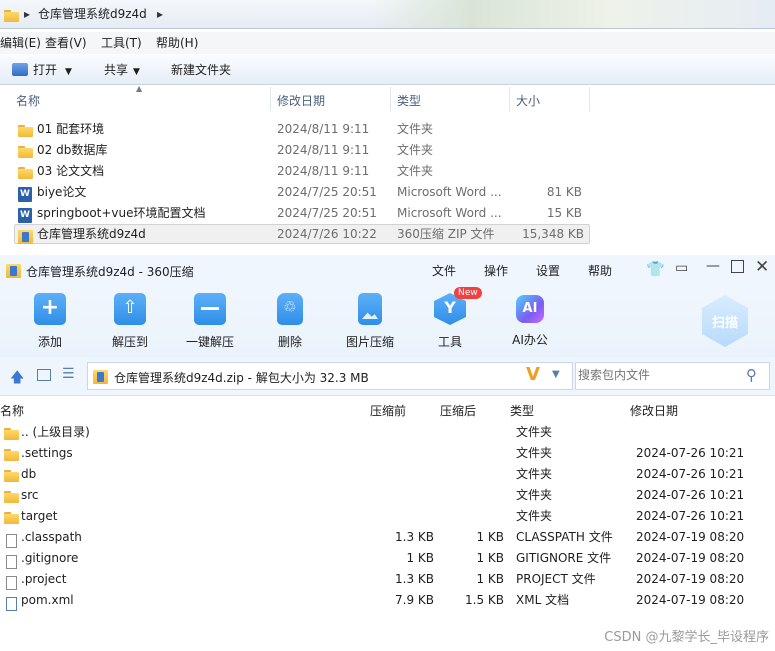  I want to click on close-icon: ✕, so click(762, 267).